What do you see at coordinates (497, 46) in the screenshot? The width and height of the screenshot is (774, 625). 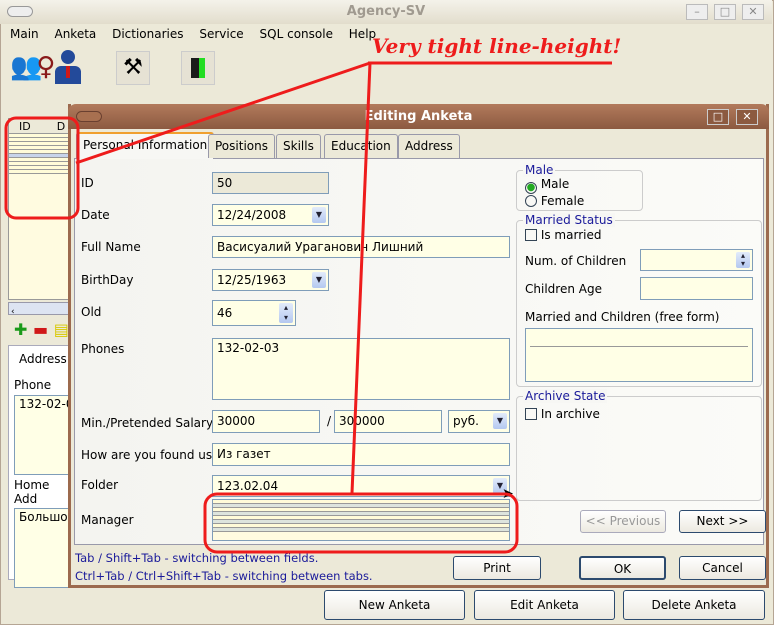 I see `annotation-text: Very tight line-height!` at bounding box center [497, 46].